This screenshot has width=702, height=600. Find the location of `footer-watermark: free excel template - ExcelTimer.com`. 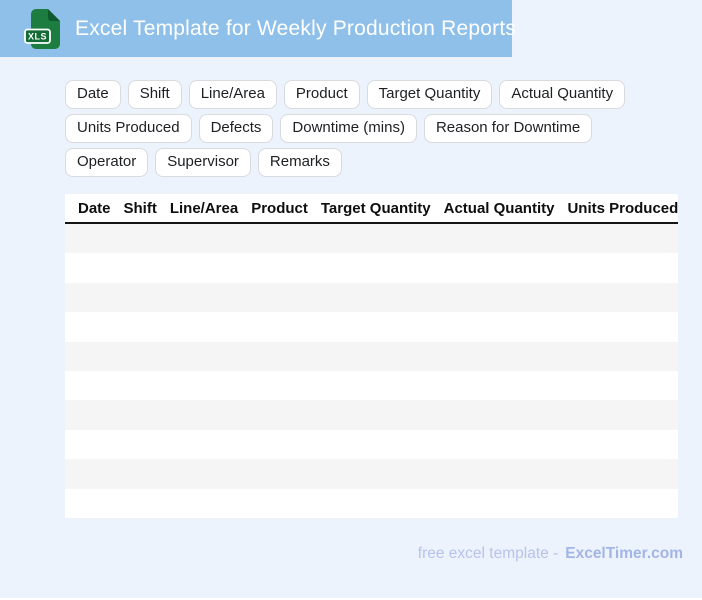

footer-watermark: free excel template - ExcelTimer.com is located at coordinates (550, 554).